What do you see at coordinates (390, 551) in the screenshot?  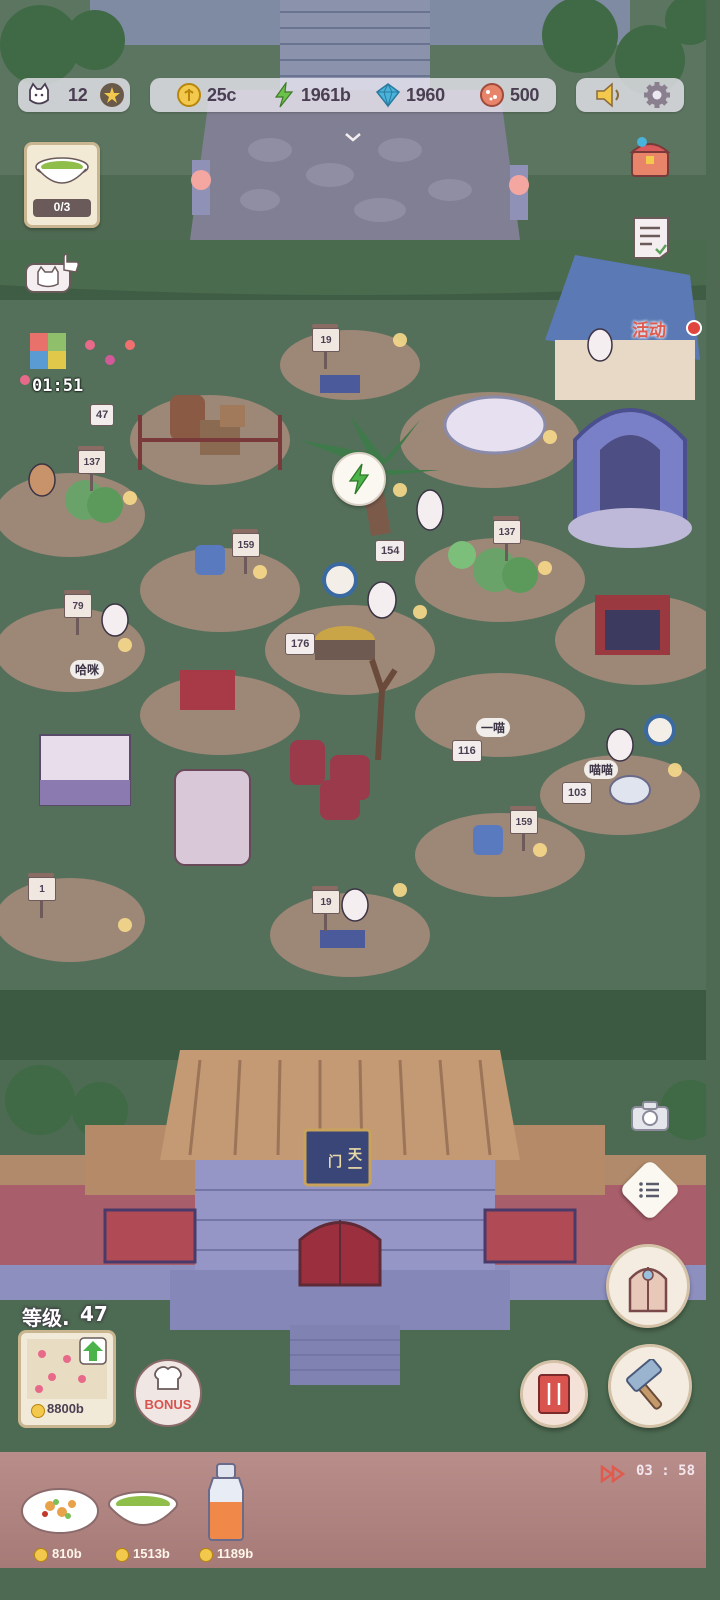 I see `plot-level-badge: 154` at bounding box center [390, 551].